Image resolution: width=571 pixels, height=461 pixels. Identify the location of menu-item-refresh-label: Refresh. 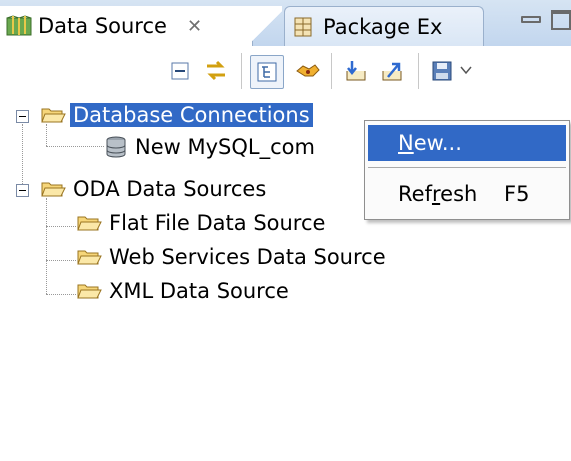
(437, 194).